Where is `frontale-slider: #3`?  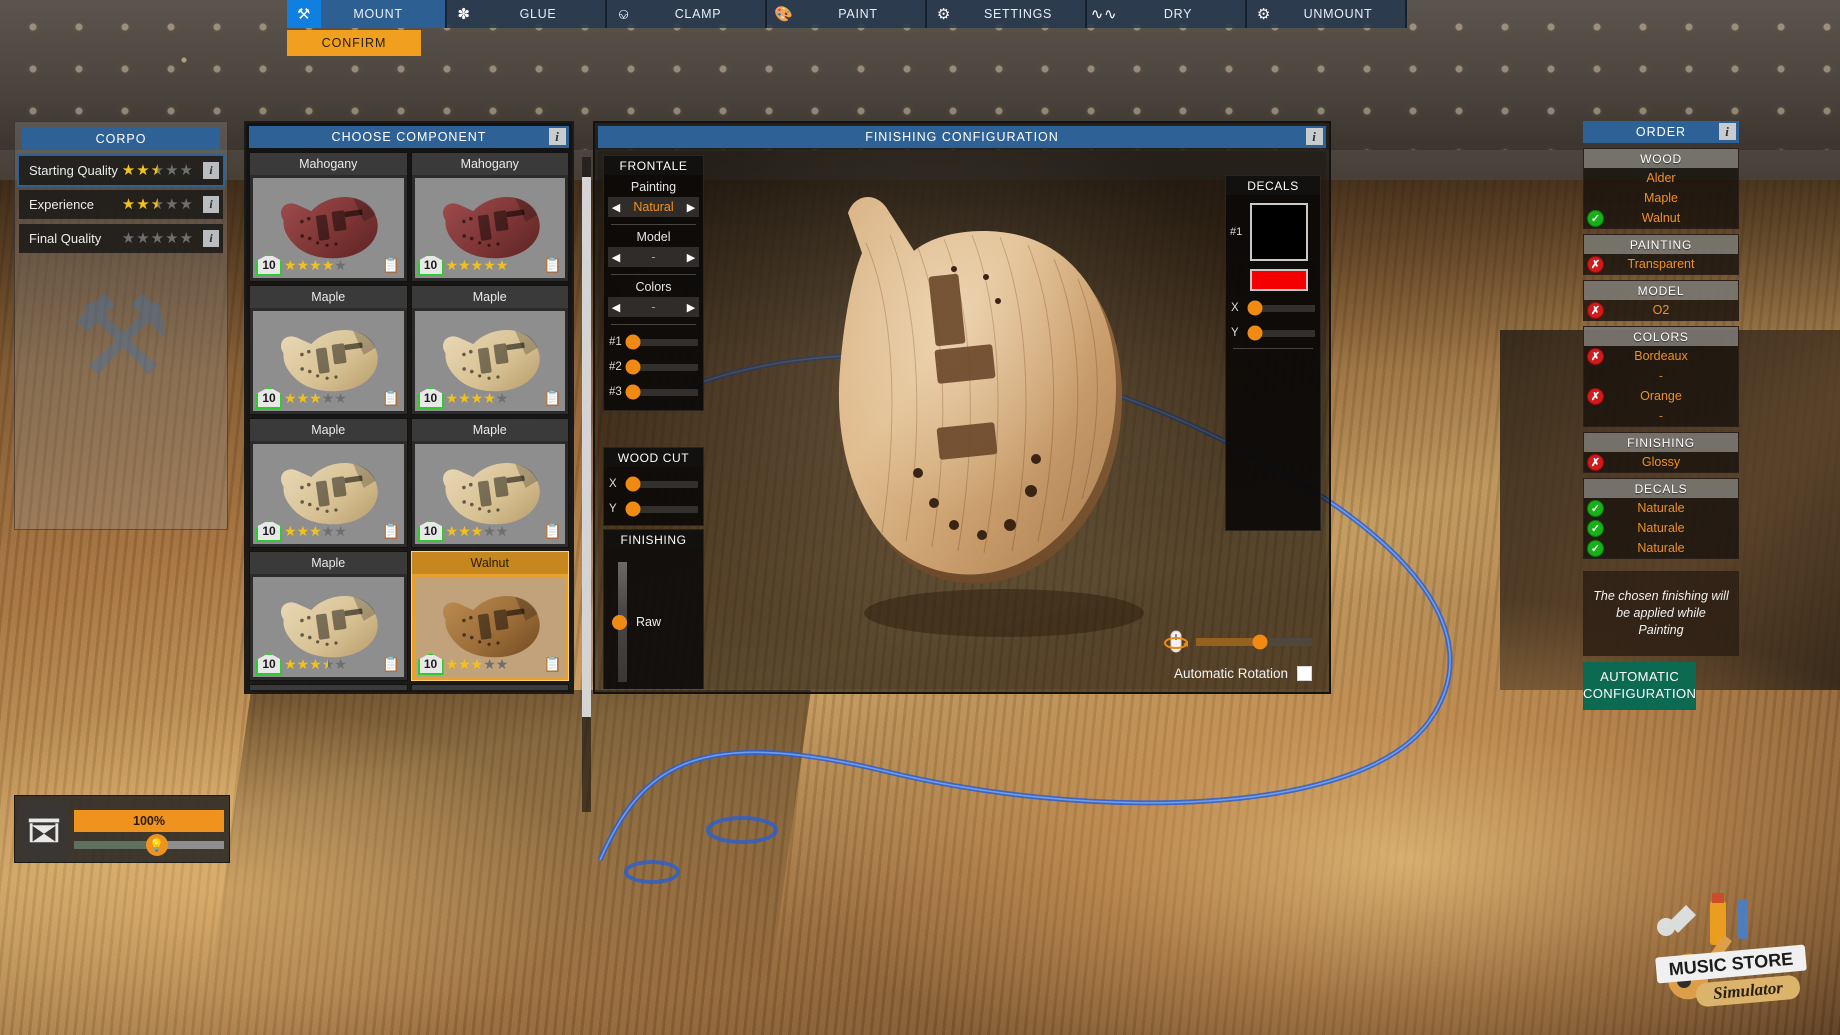
frontale-slider: #3 is located at coordinates (653, 392).